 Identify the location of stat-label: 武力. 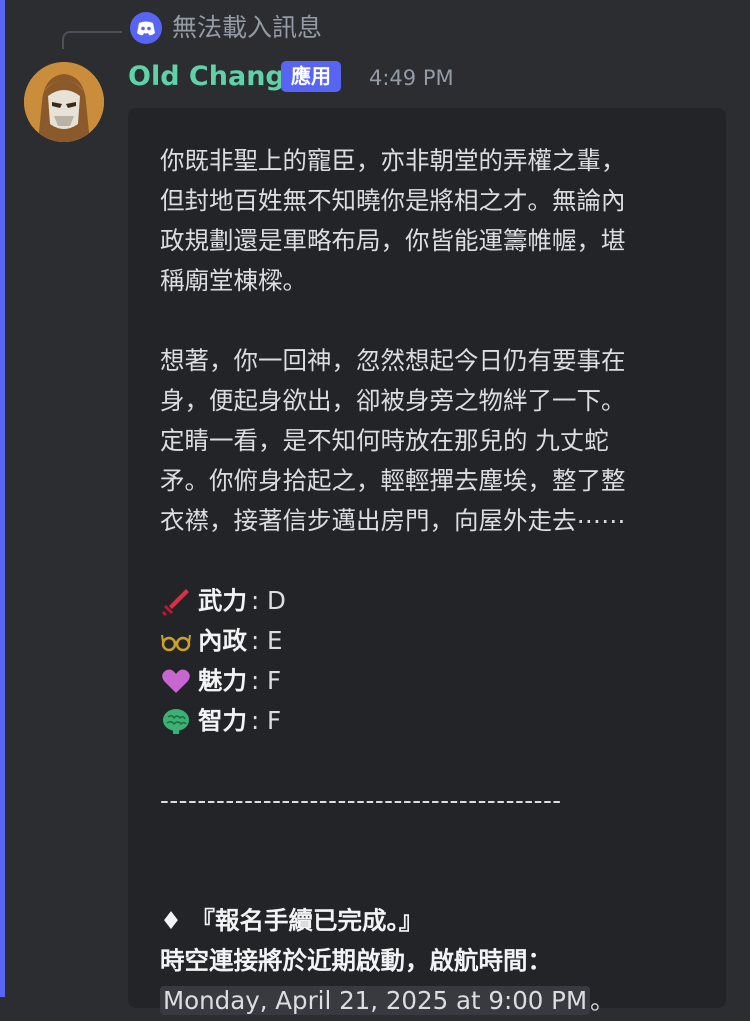
(222, 600).